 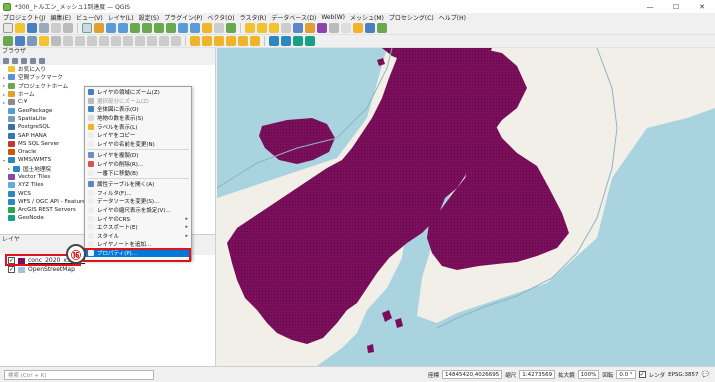 What do you see at coordinates (253, 17) in the screenshot?
I see `menu-raster: ラスタ(R)` at bounding box center [253, 17].